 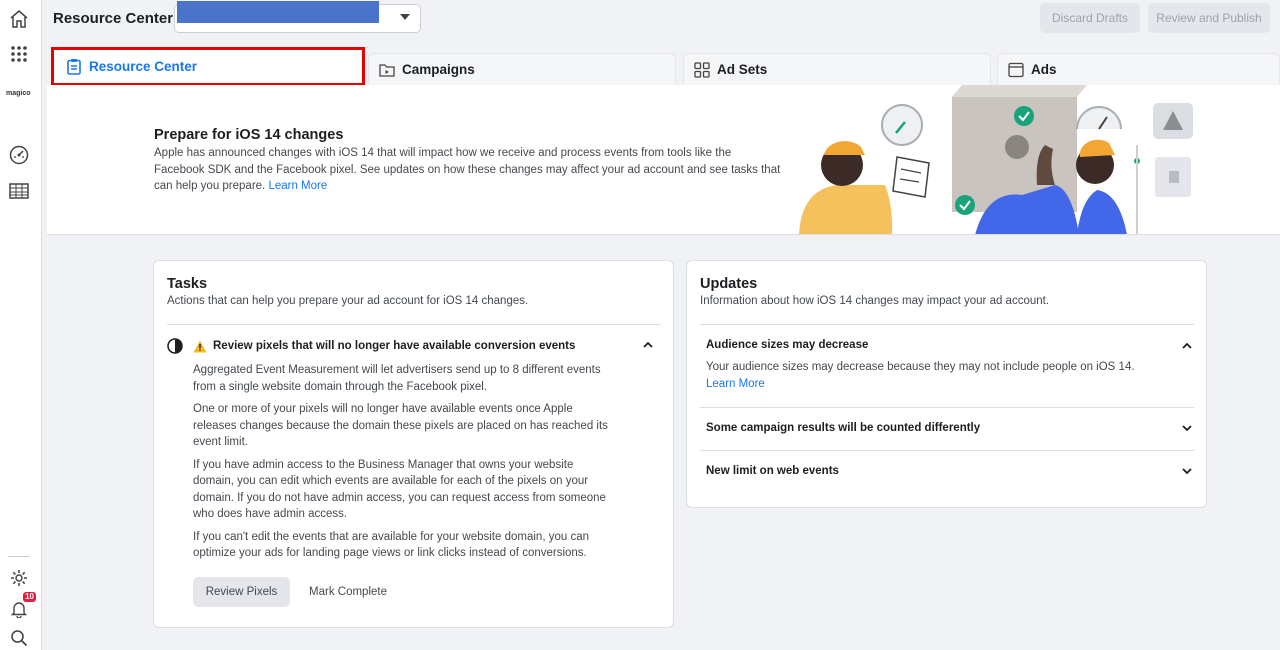 I want to click on table-icon, so click(x=19, y=191).